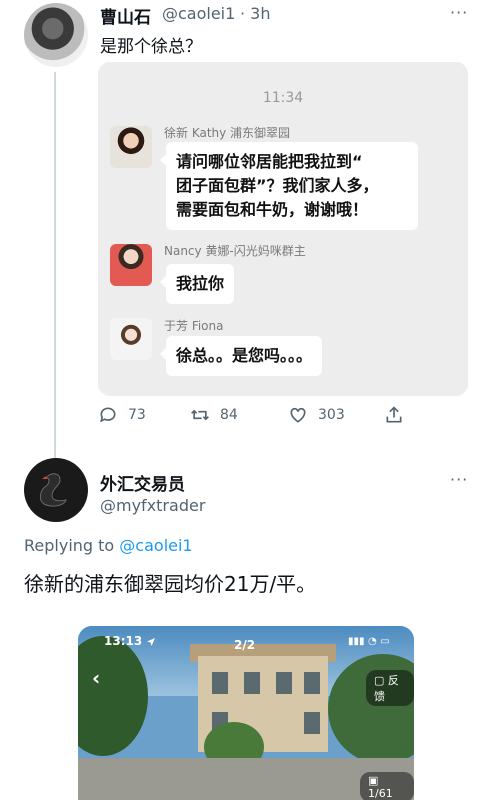 The width and height of the screenshot is (492, 800). I want to click on chat-line: 需要面包和牛奶，谢谢哦！, so click(272, 209).